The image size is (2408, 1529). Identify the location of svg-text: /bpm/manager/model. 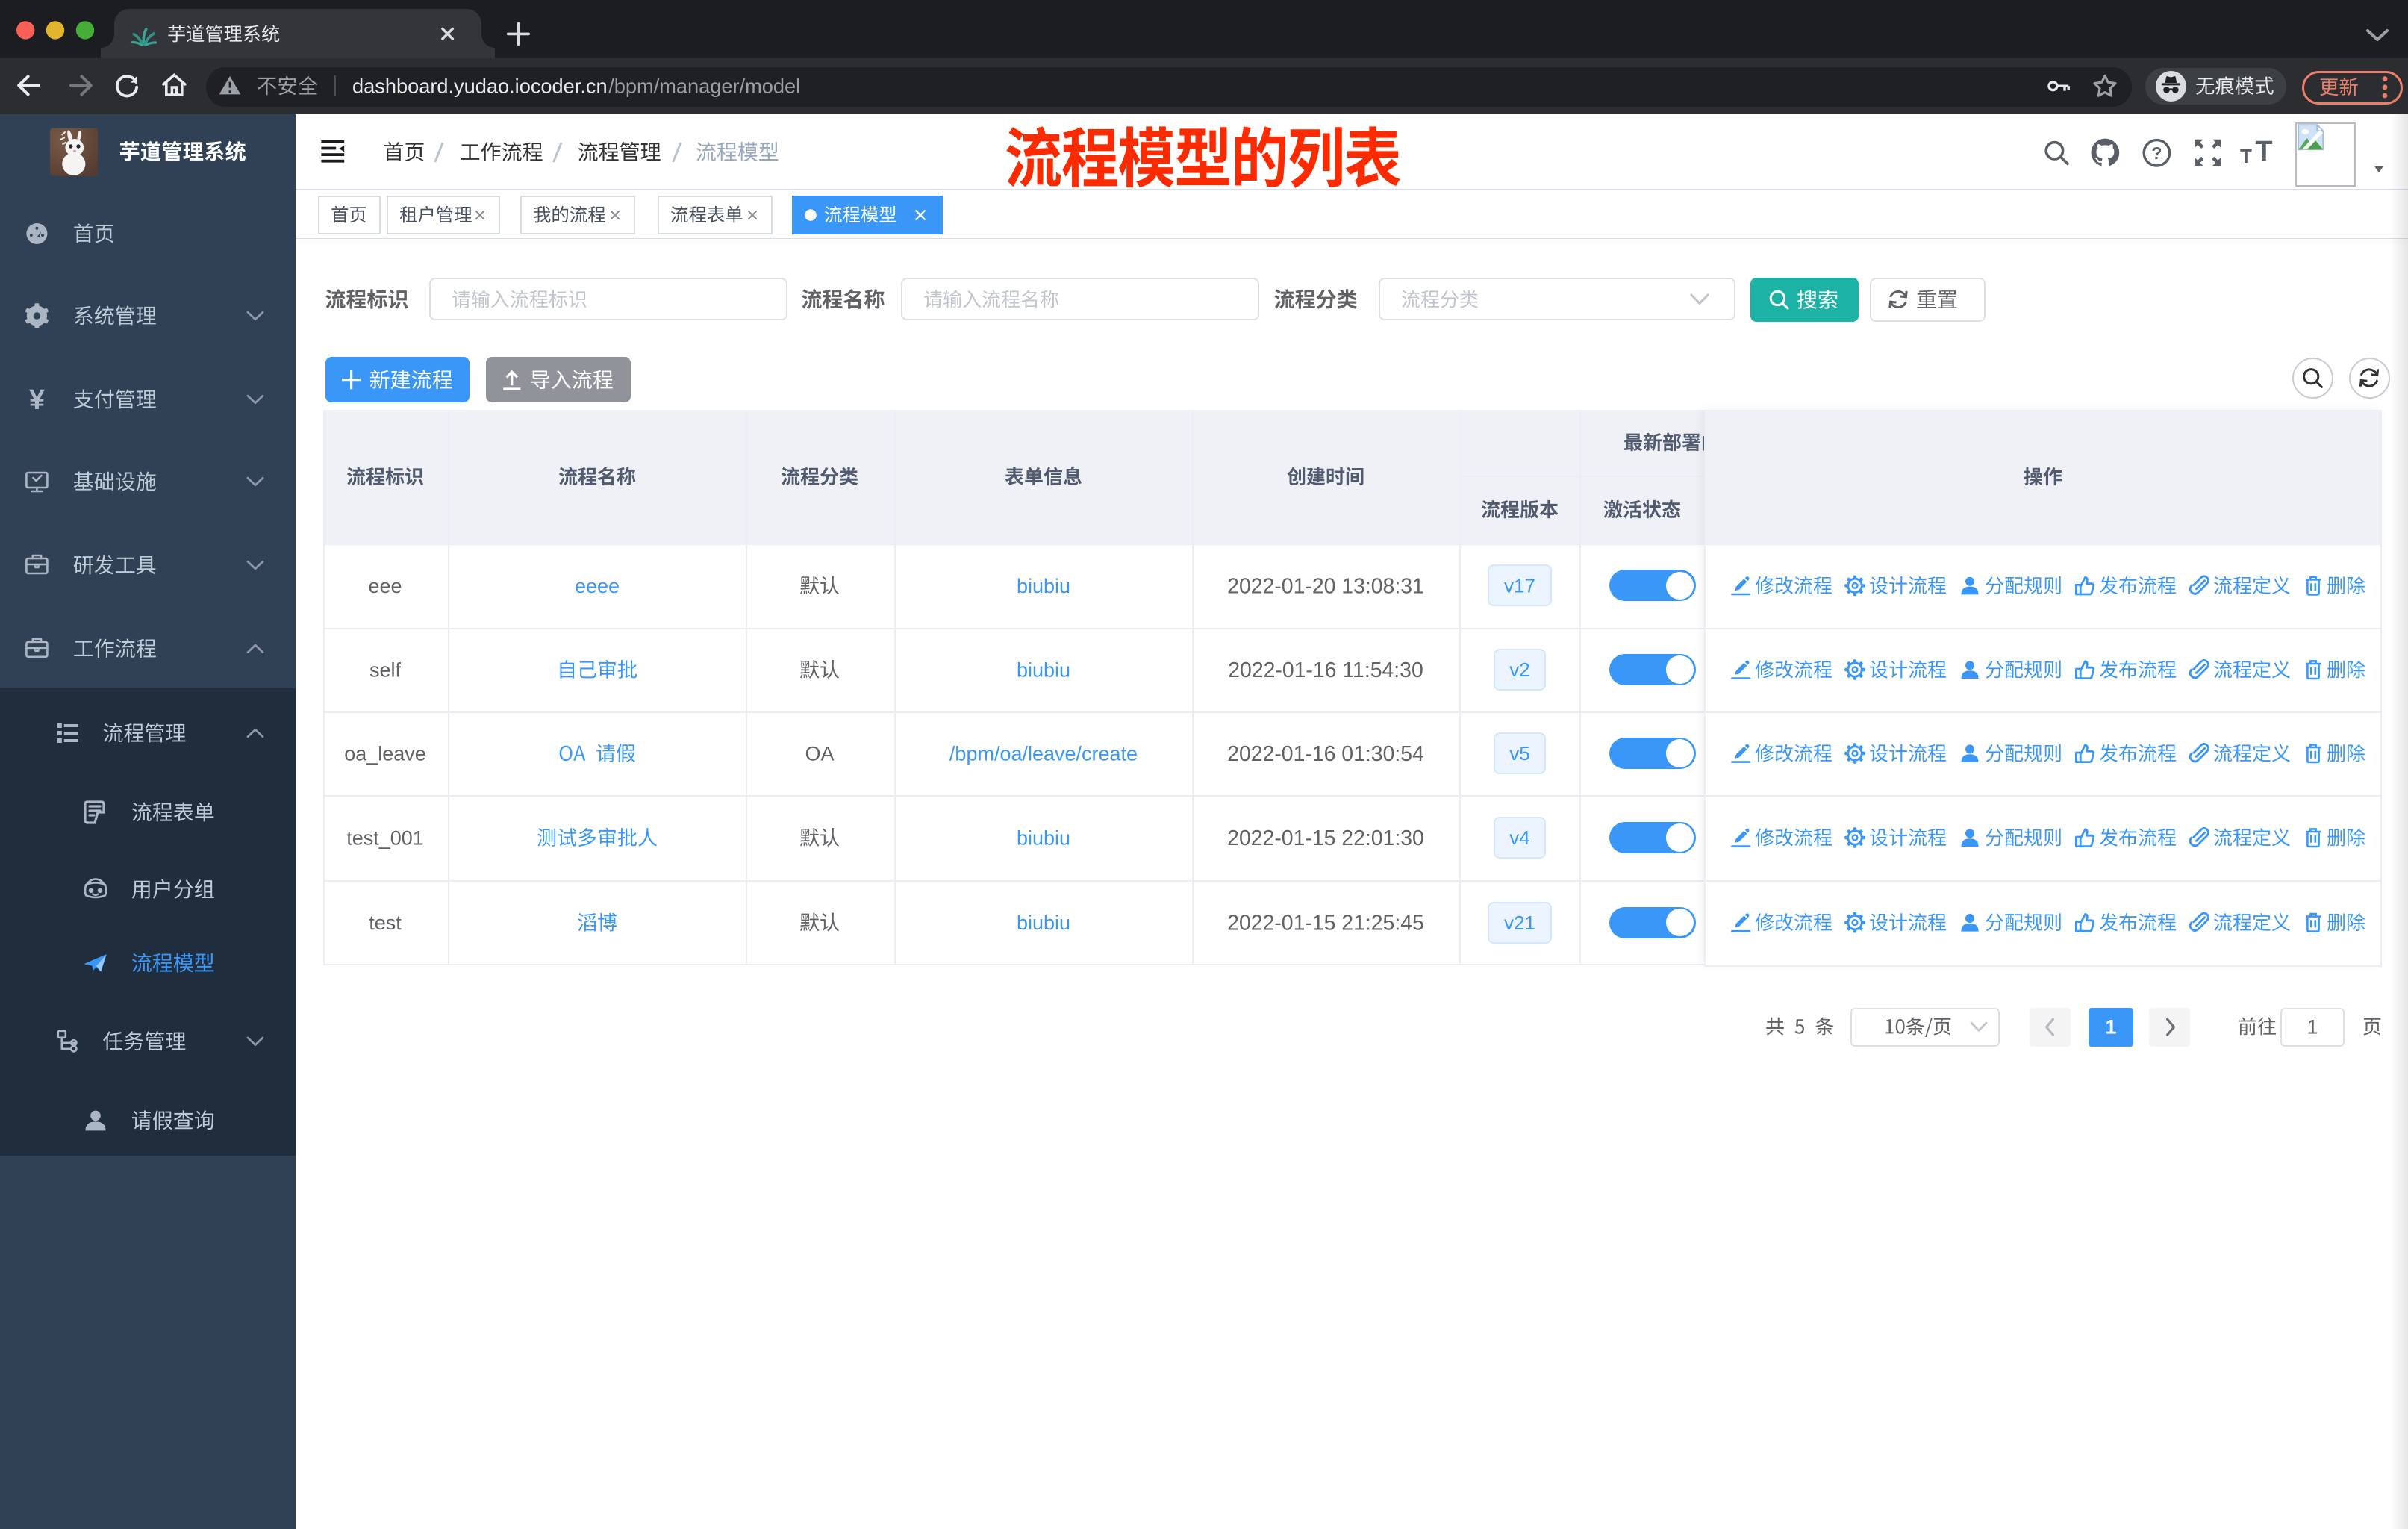
(704, 85).